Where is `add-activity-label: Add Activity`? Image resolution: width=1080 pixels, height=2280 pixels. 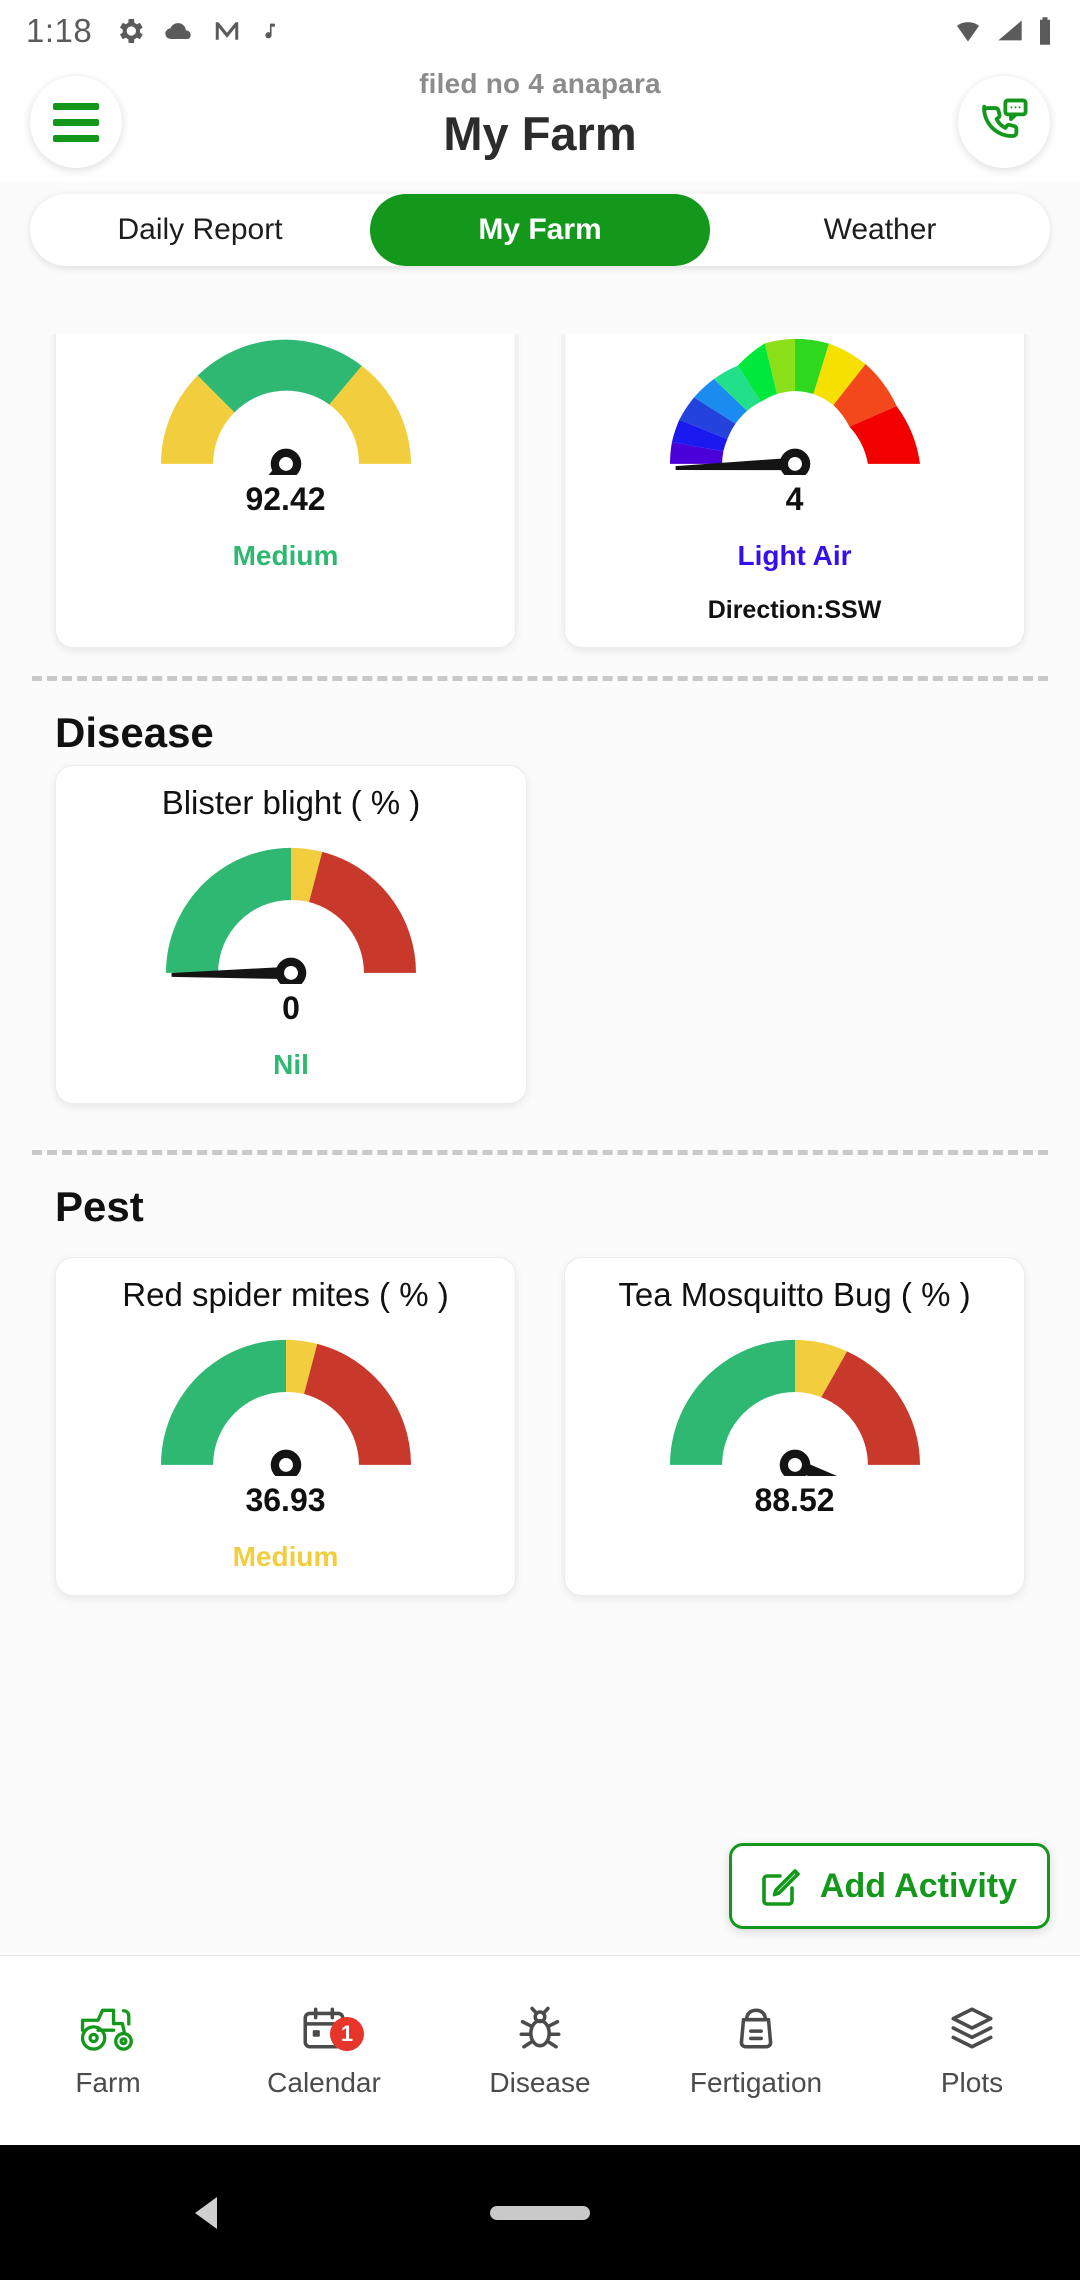 add-activity-label: Add Activity is located at coordinates (918, 1885).